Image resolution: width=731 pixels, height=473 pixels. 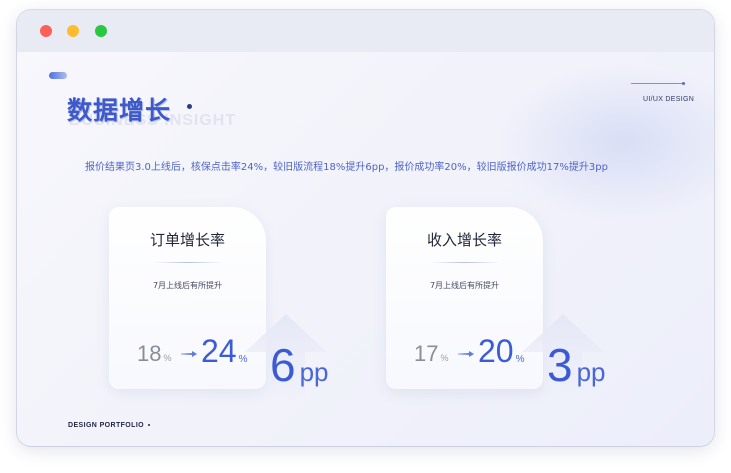 What do you see at coordinates (119, 110) in the screenshot?
I see `page-title: 数据增长` at bounding box center [119, 110].